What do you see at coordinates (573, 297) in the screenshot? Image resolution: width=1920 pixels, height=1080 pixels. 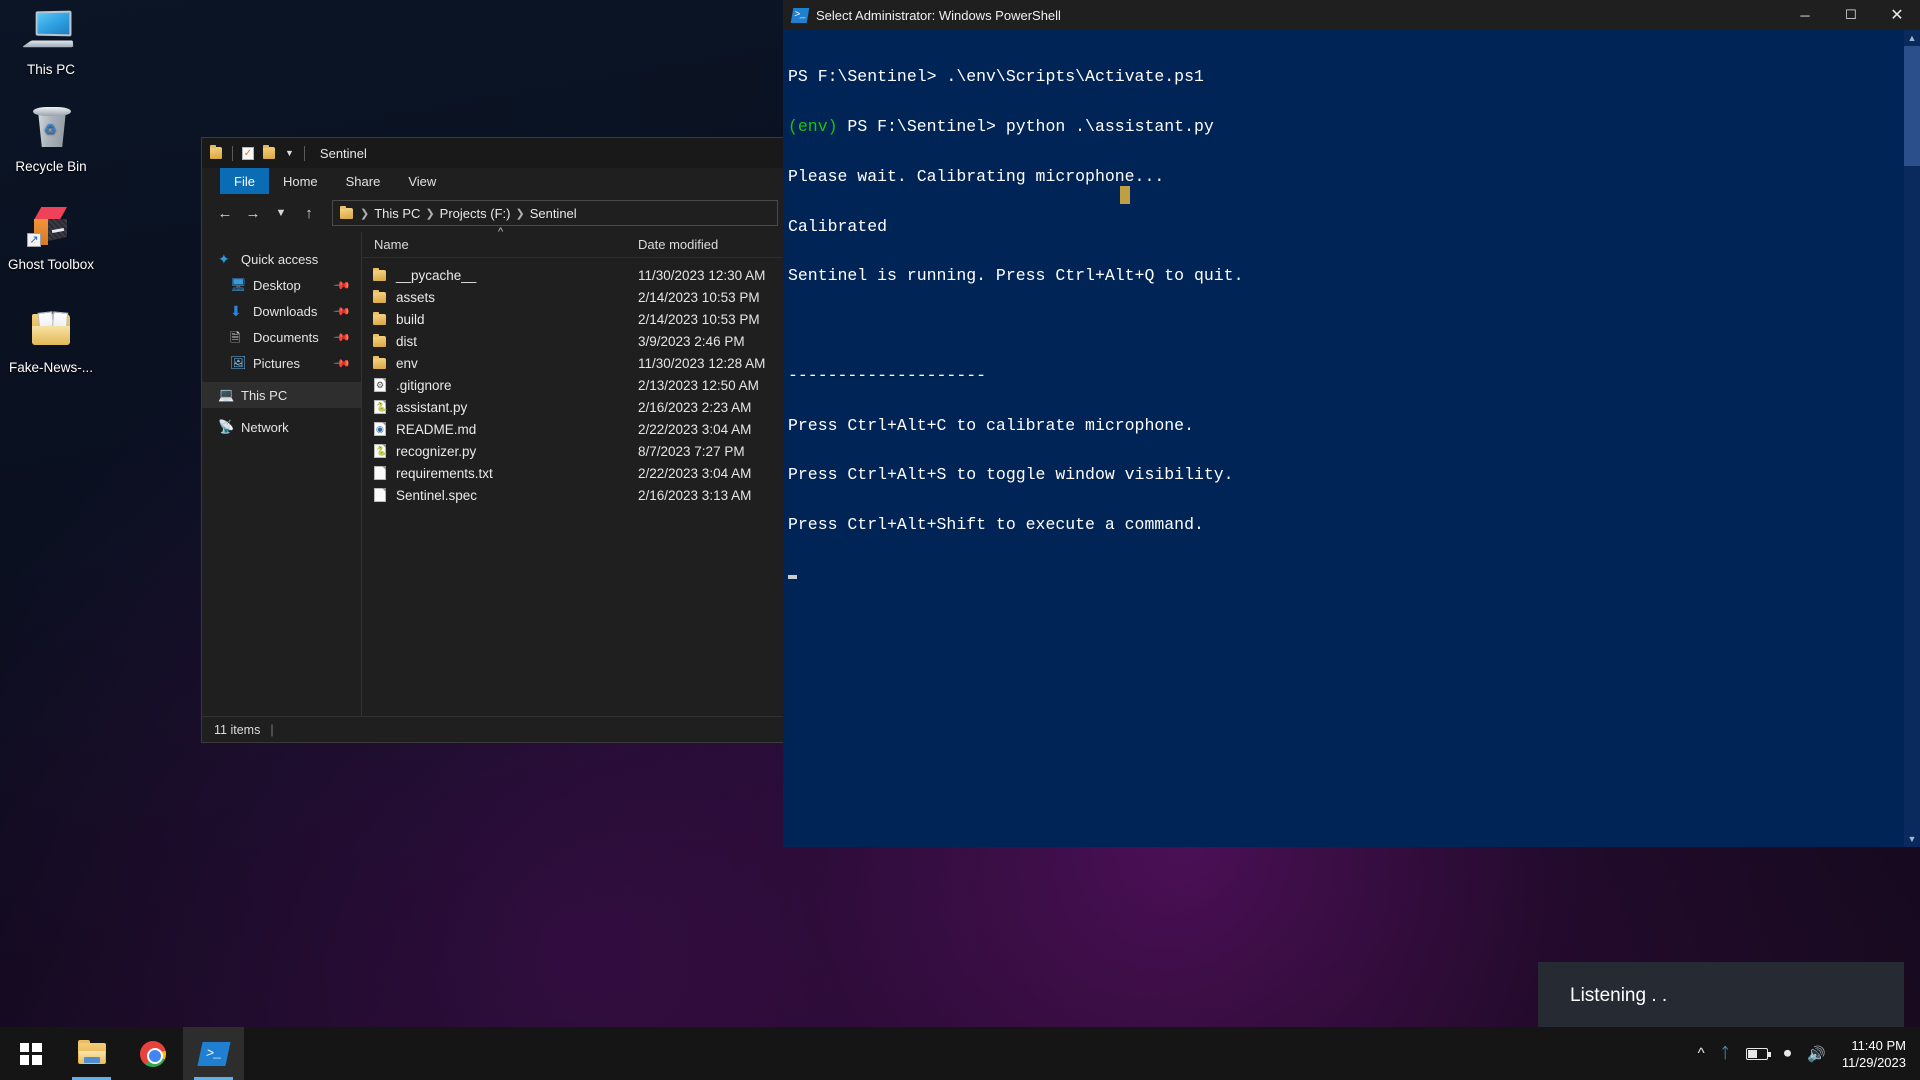 I see `table-row: assets 2/14/2023 10:53 PM` at bounding box center [573, 297].